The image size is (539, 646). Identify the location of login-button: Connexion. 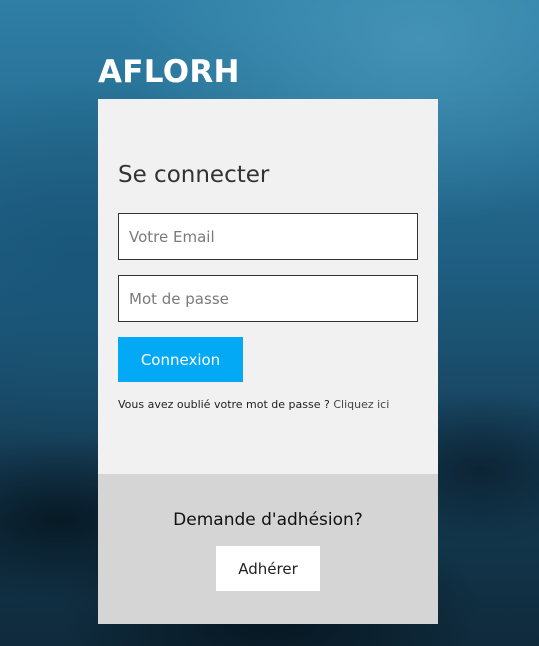
(180, 359).